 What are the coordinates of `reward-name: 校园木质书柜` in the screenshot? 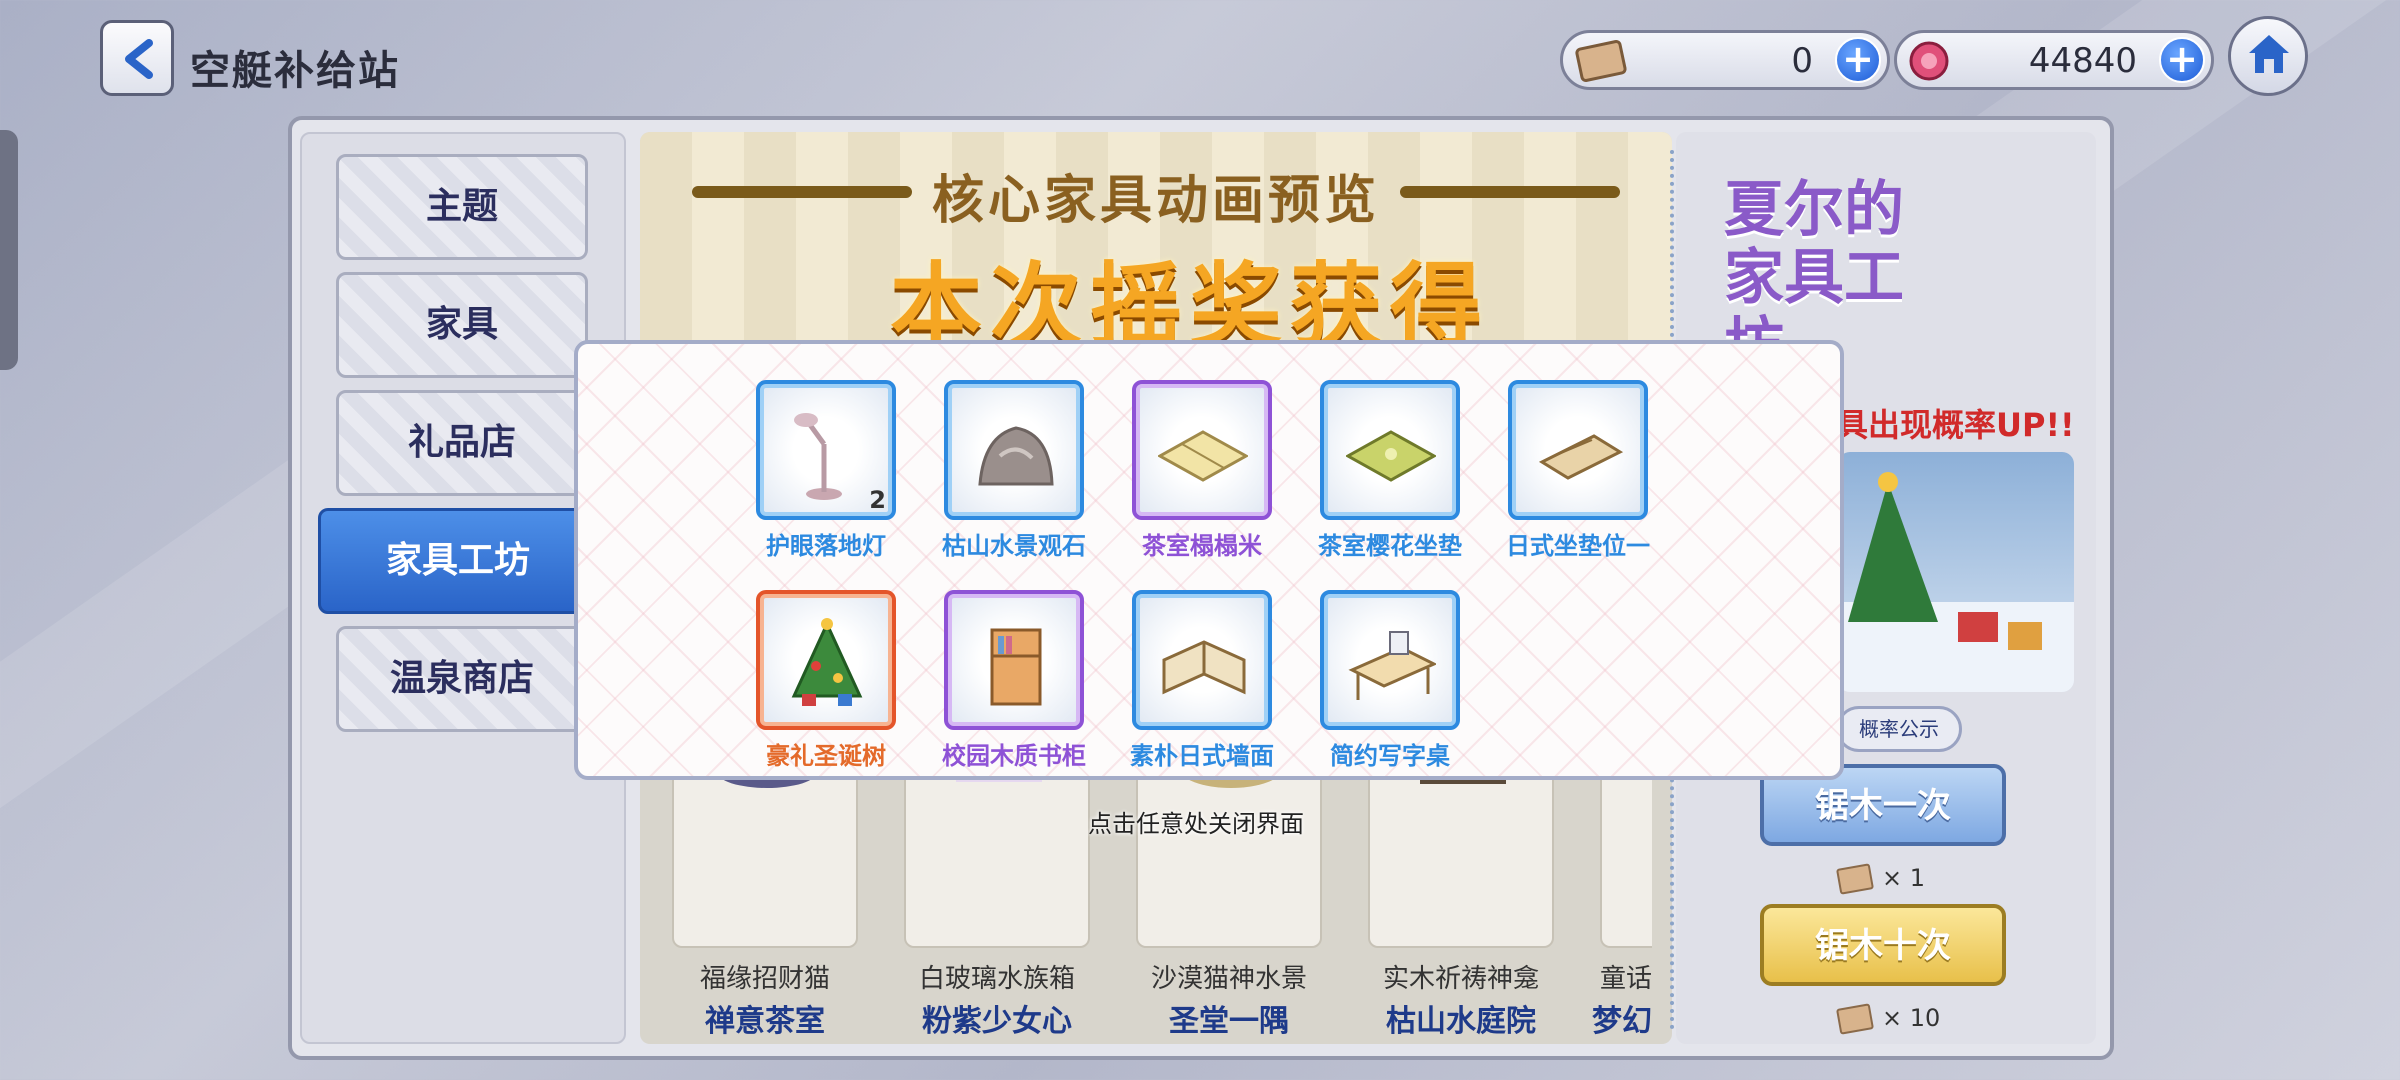 It's located at (1014, 756).